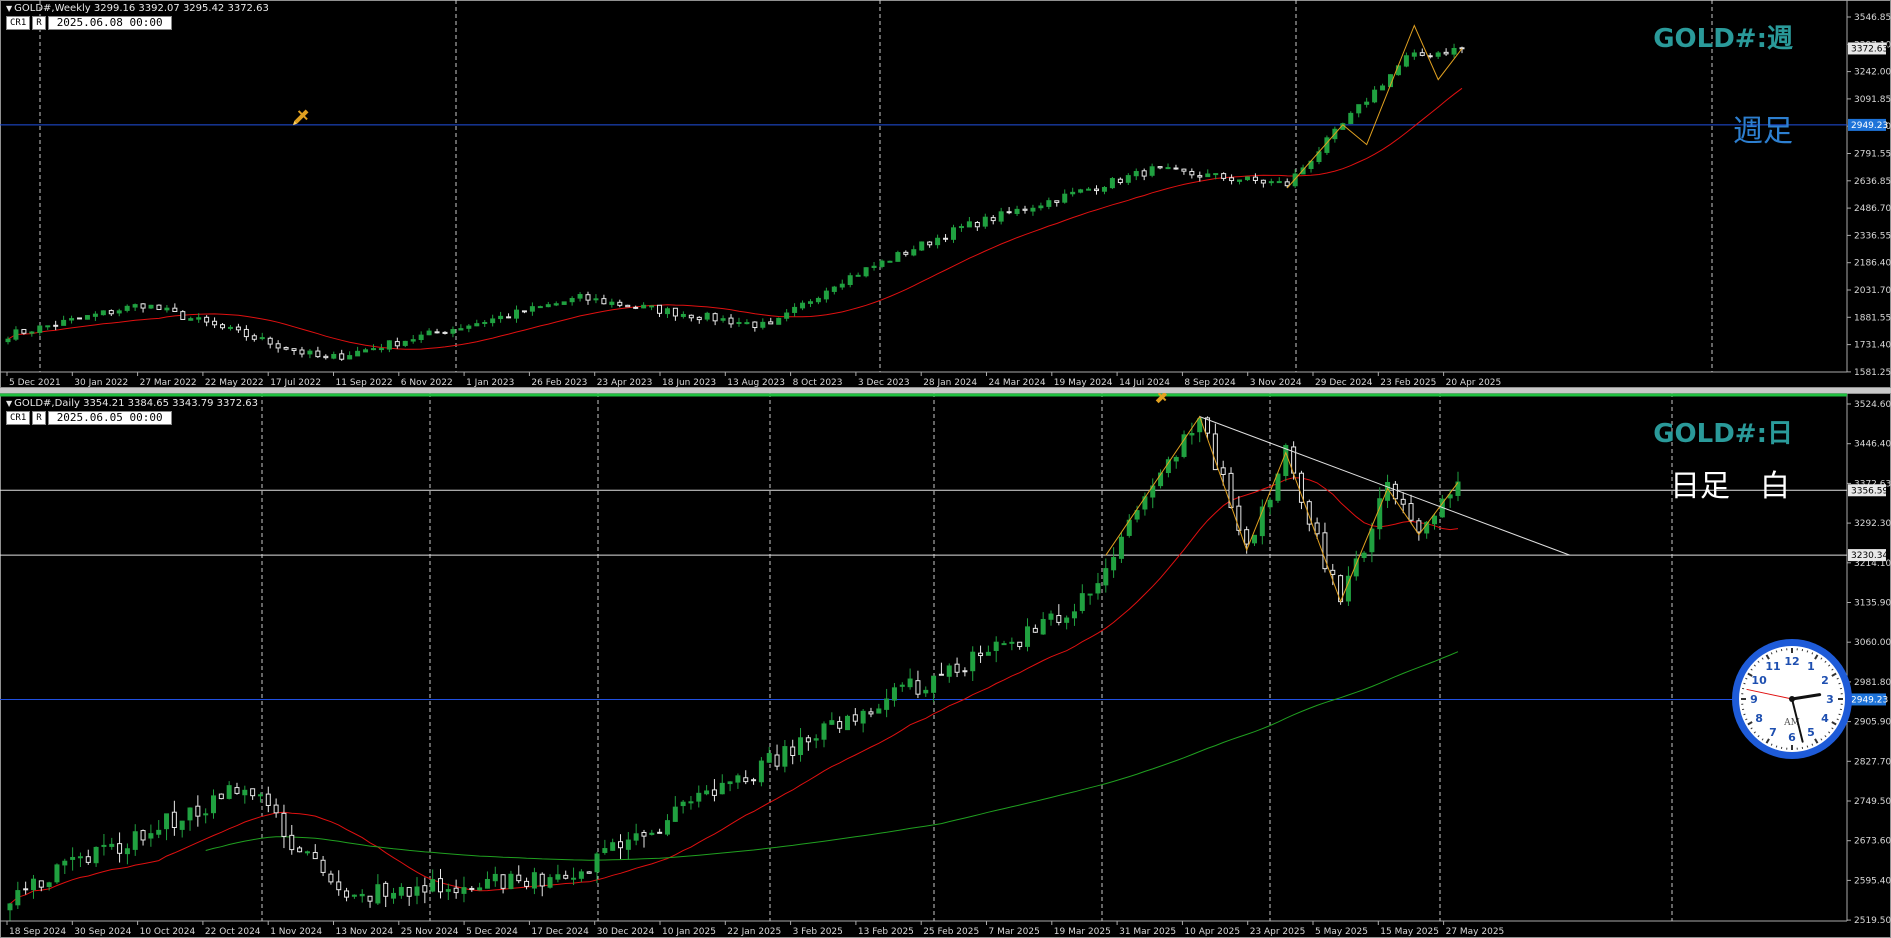 The height and width of the screenshot is (938, 1891). What do you see at coordinates (1754, 699) in the screenshot?
I see `clock-number: 9` at bounding box center [1754, 699].